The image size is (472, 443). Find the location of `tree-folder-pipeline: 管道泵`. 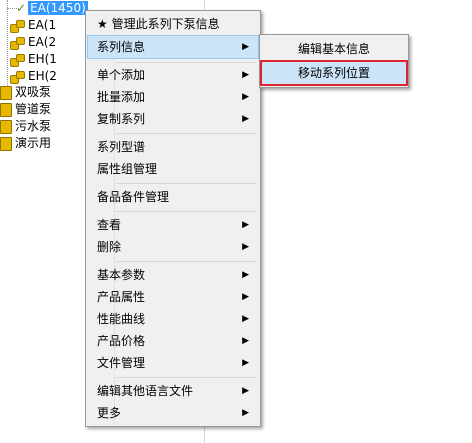

tree-folder-pipeline: 管道泵 is located at coordinates (25, 109).